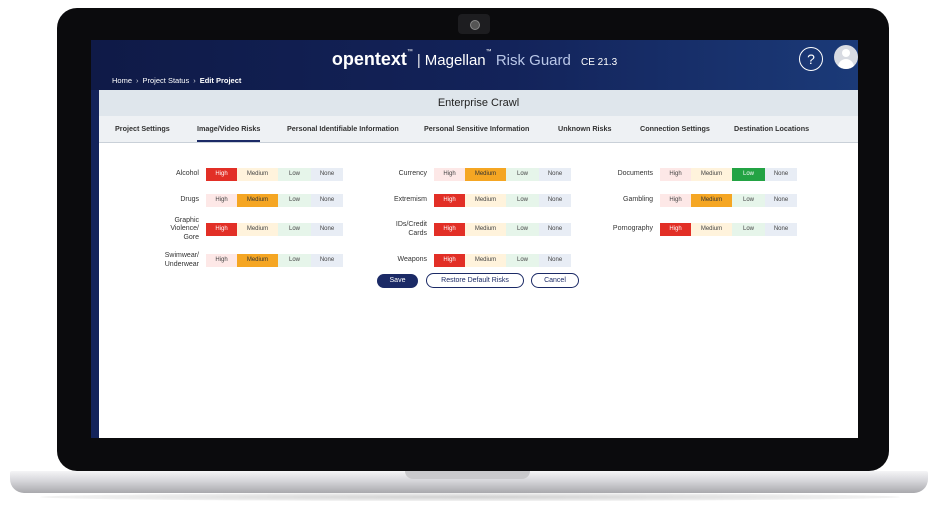  Describe the element at coordinates (95, 264) in the screenshot. I see `left-edge-strip` at that location.